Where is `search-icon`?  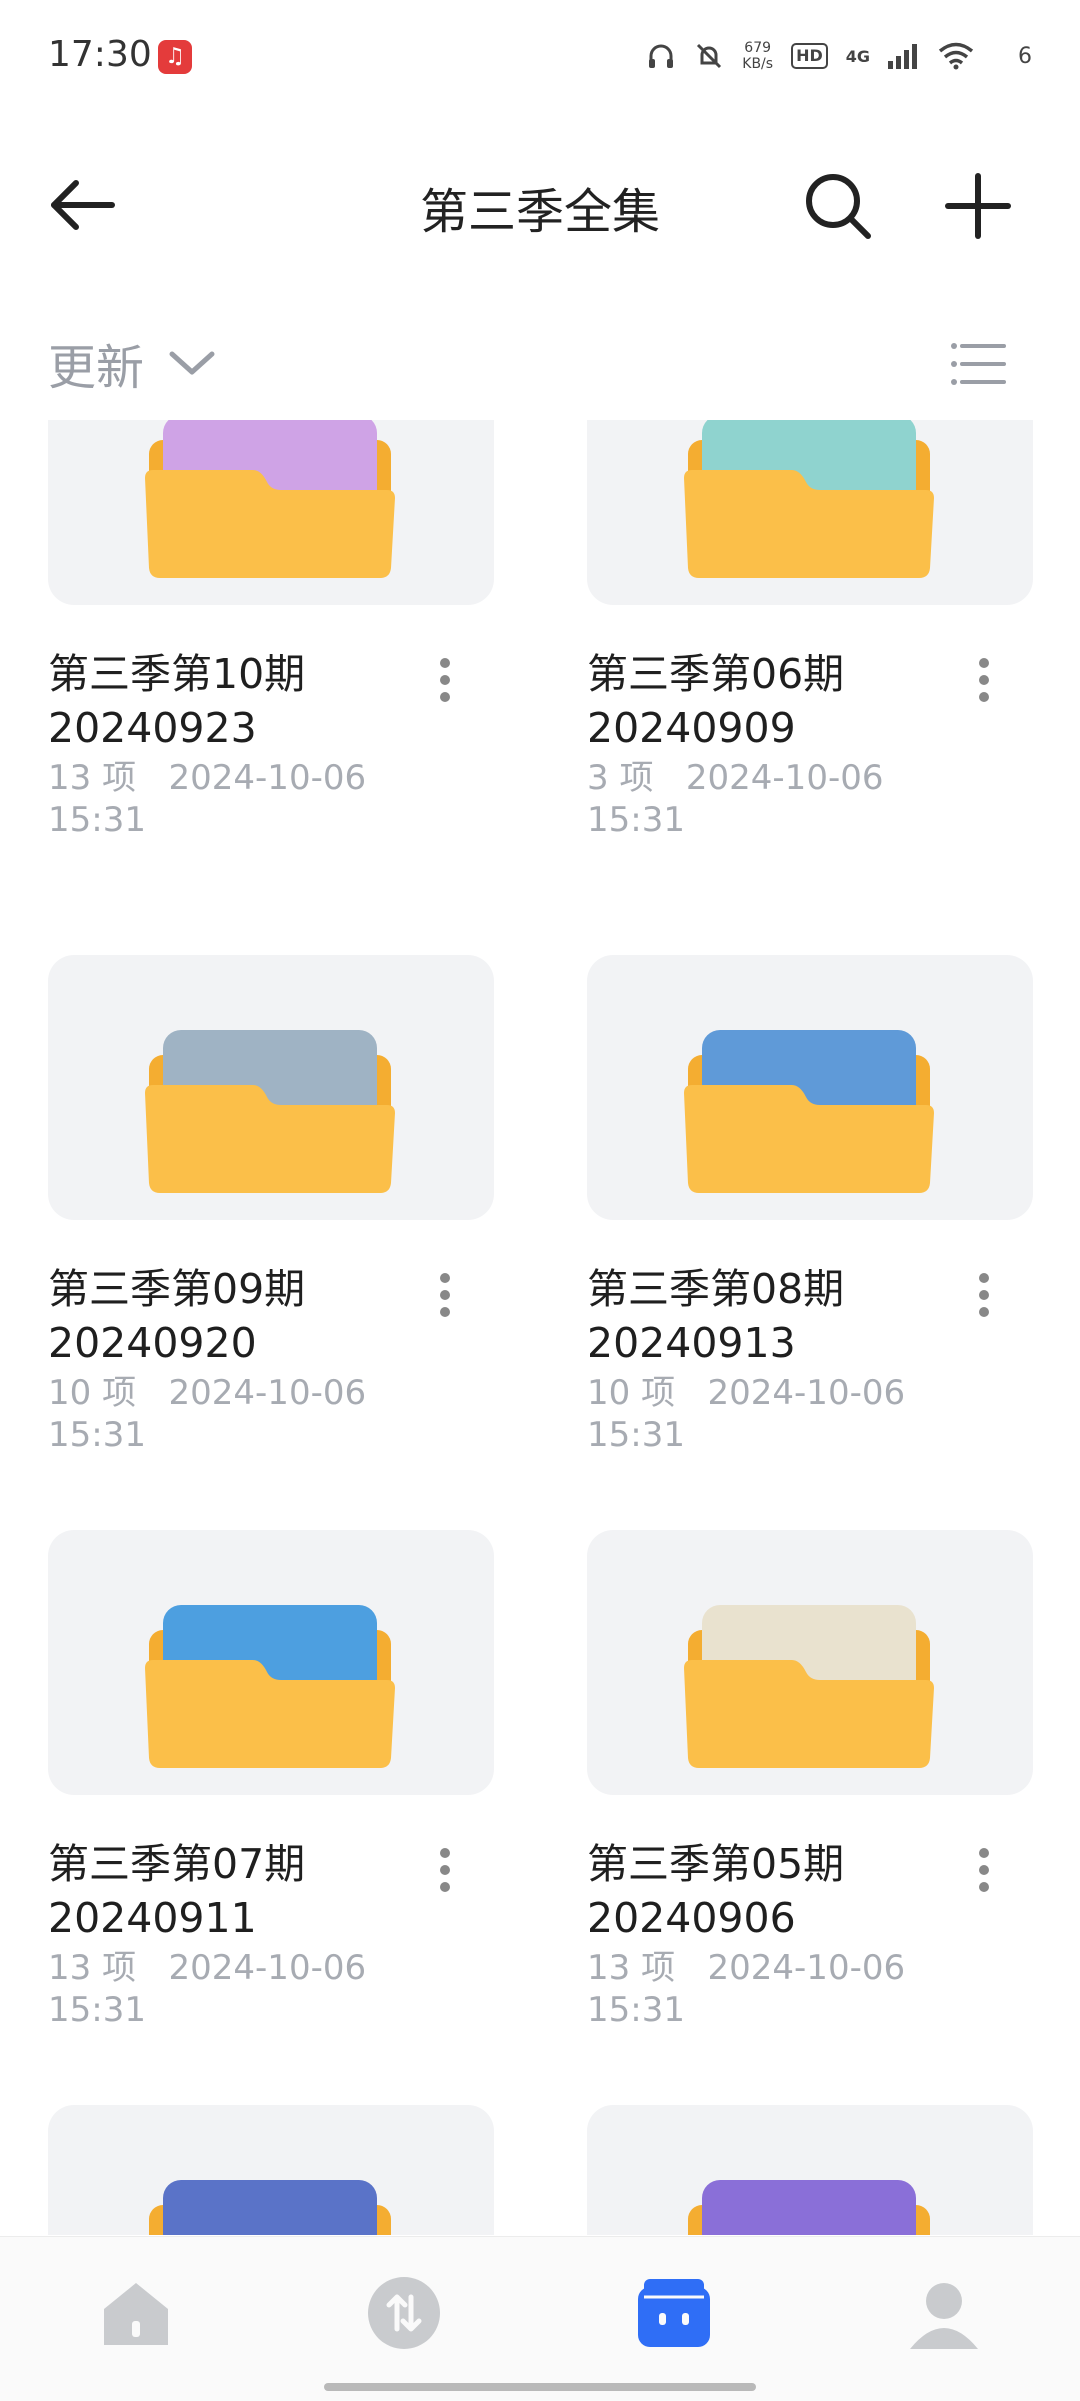
search-icon is located at coordinates (838, 206).